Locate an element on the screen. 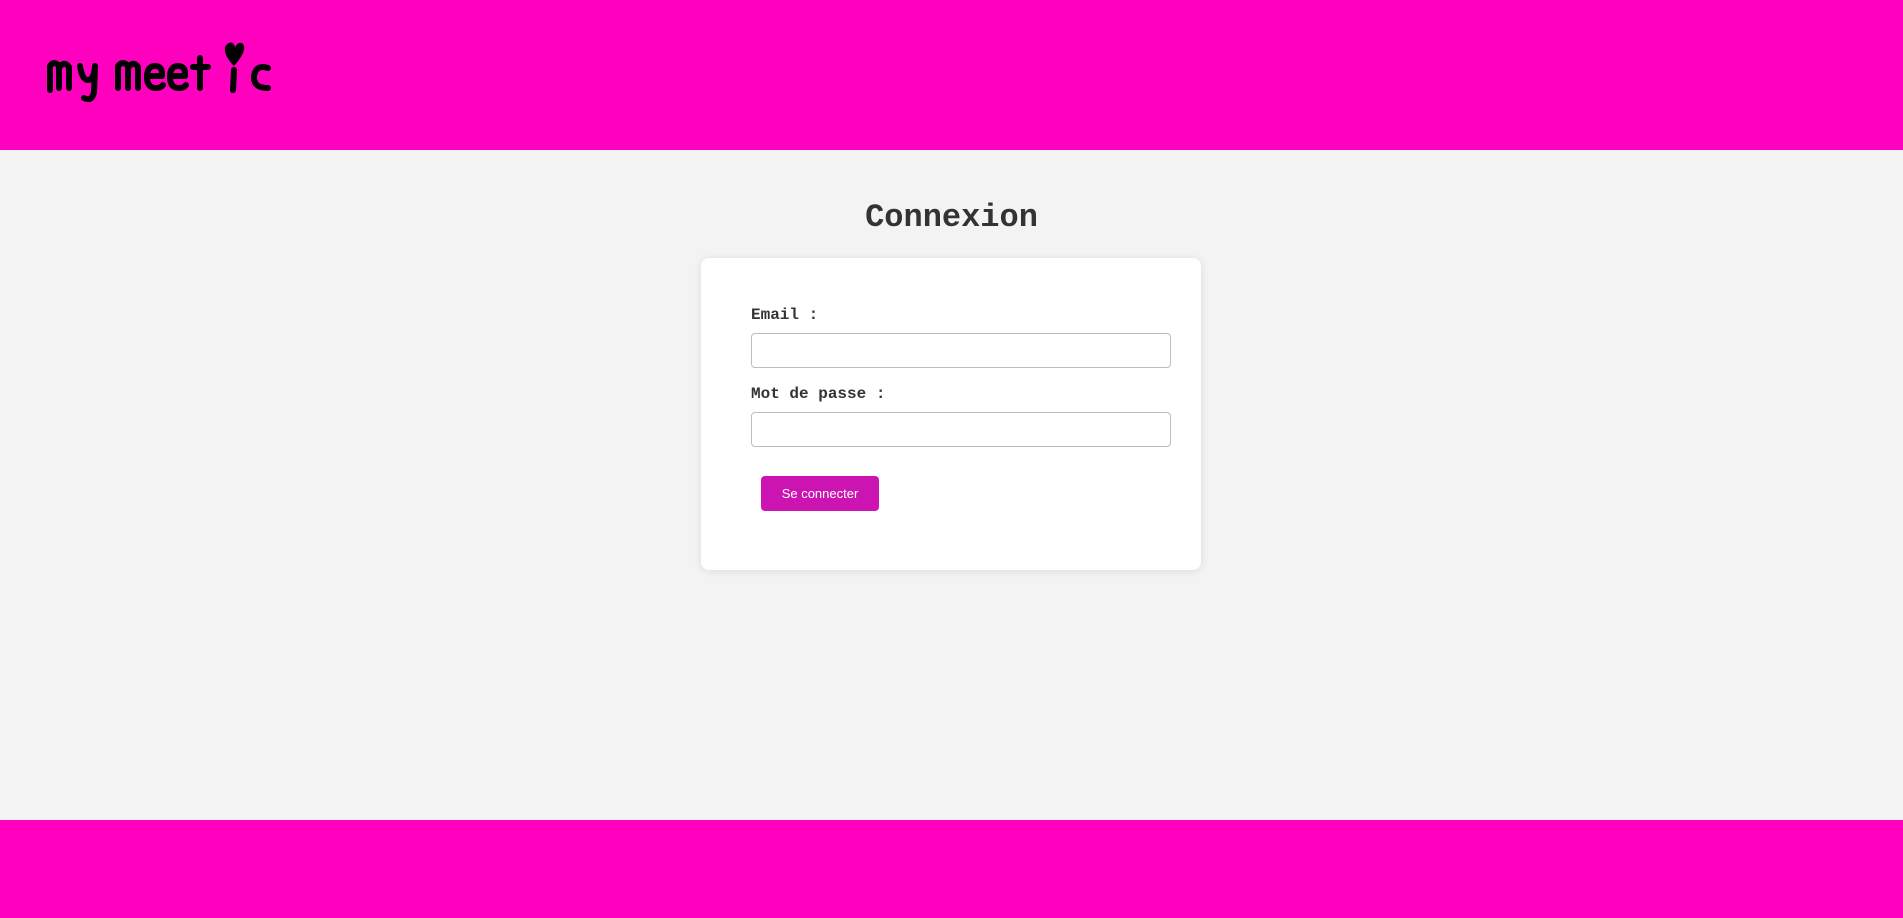 The image size is (1903, 918). site-footer is located at coordinates (951, 869).